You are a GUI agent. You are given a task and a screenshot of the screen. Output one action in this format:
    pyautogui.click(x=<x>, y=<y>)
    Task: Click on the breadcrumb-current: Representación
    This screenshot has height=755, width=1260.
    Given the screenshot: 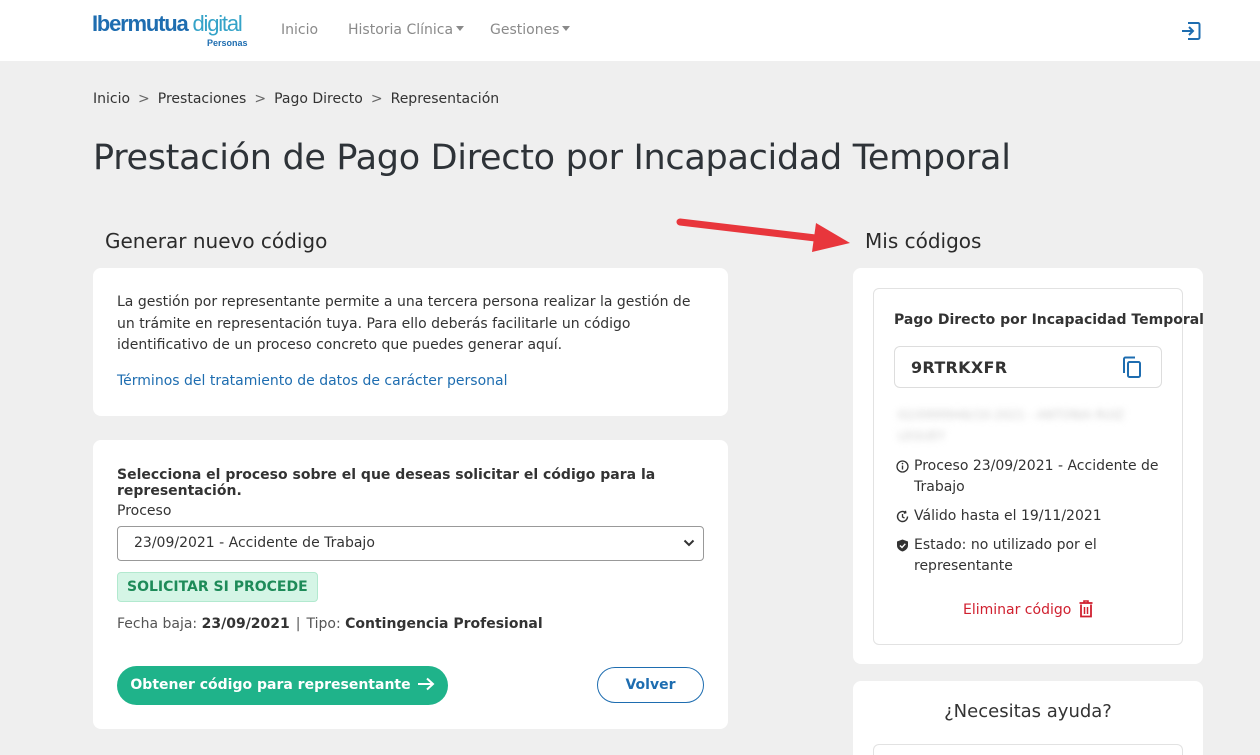 What is the action you would take?
    pyautogui.click(x=445, y=99)
    